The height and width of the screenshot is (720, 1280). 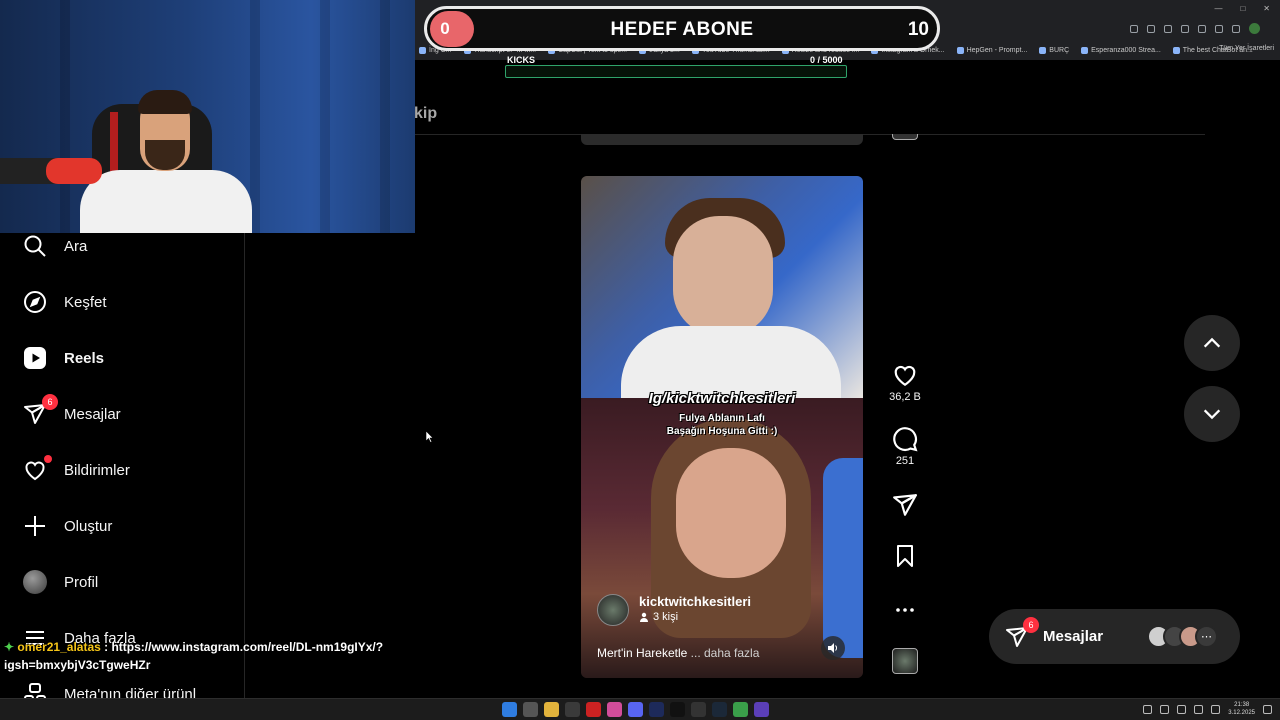 I want to click on kicks-count: 0 / 5000, so click(x=826, y=60).